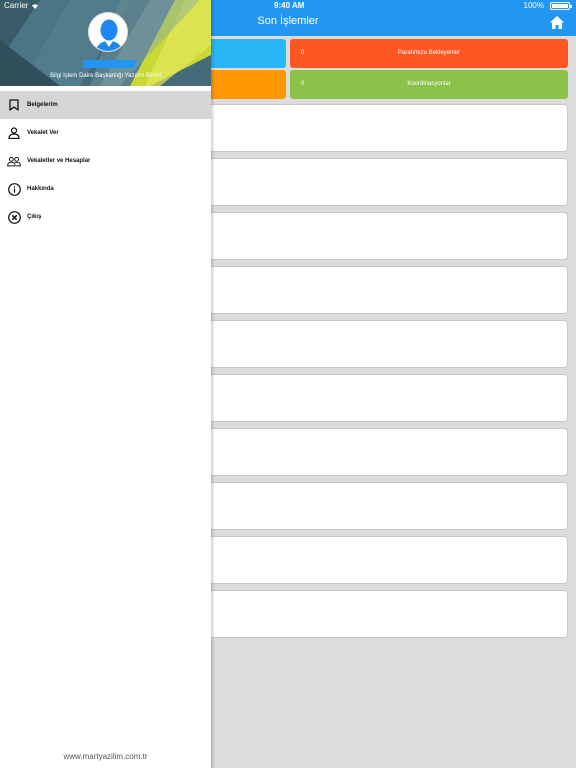 This screenshot has width=576, height=768. I want to click on menu-item-cikis: Çıkış, so click(105, 217).